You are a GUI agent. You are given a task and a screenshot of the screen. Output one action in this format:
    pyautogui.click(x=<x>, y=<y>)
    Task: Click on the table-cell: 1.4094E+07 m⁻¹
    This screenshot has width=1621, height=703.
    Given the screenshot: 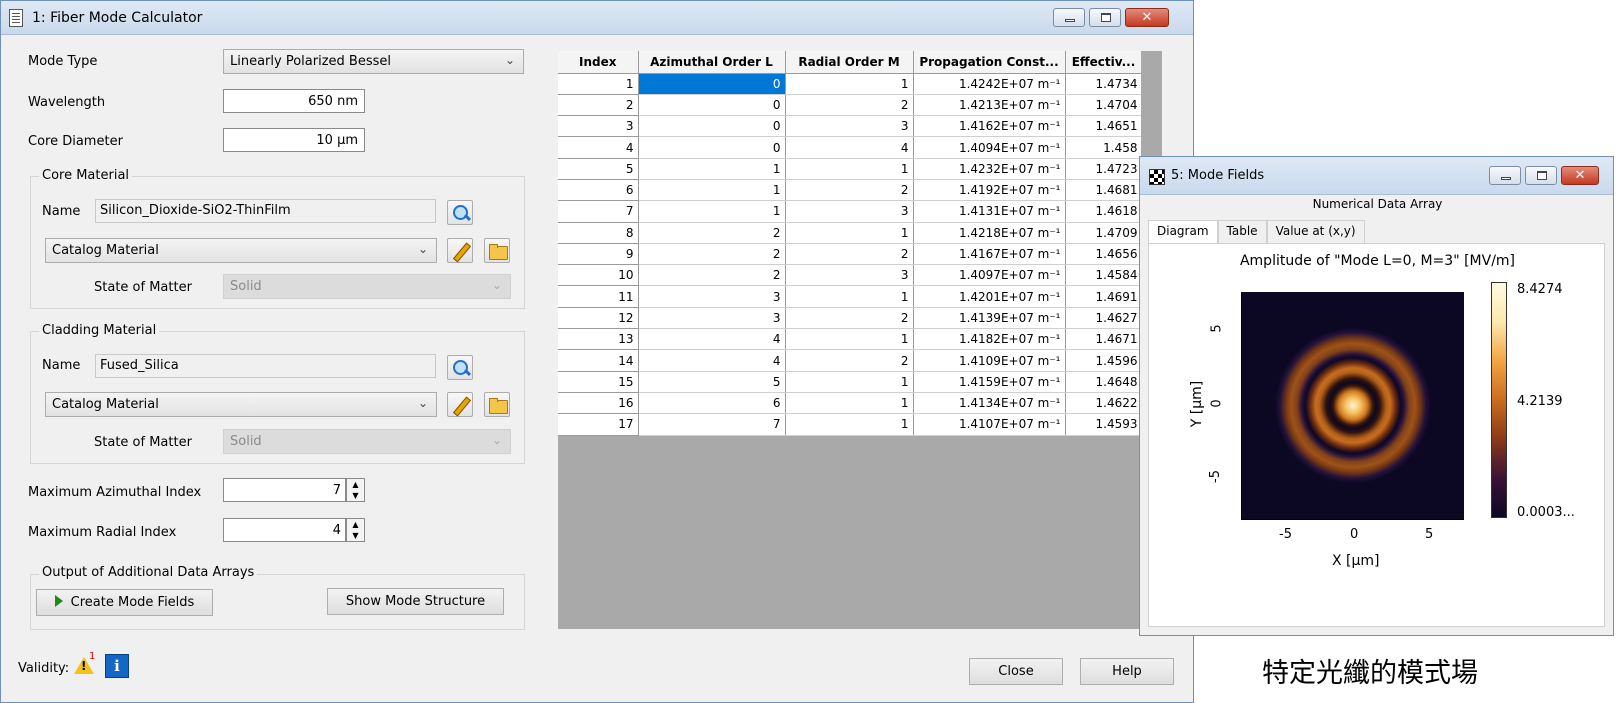 What is the action you would take?
    pyautogui.click(x=989, y=147)
    